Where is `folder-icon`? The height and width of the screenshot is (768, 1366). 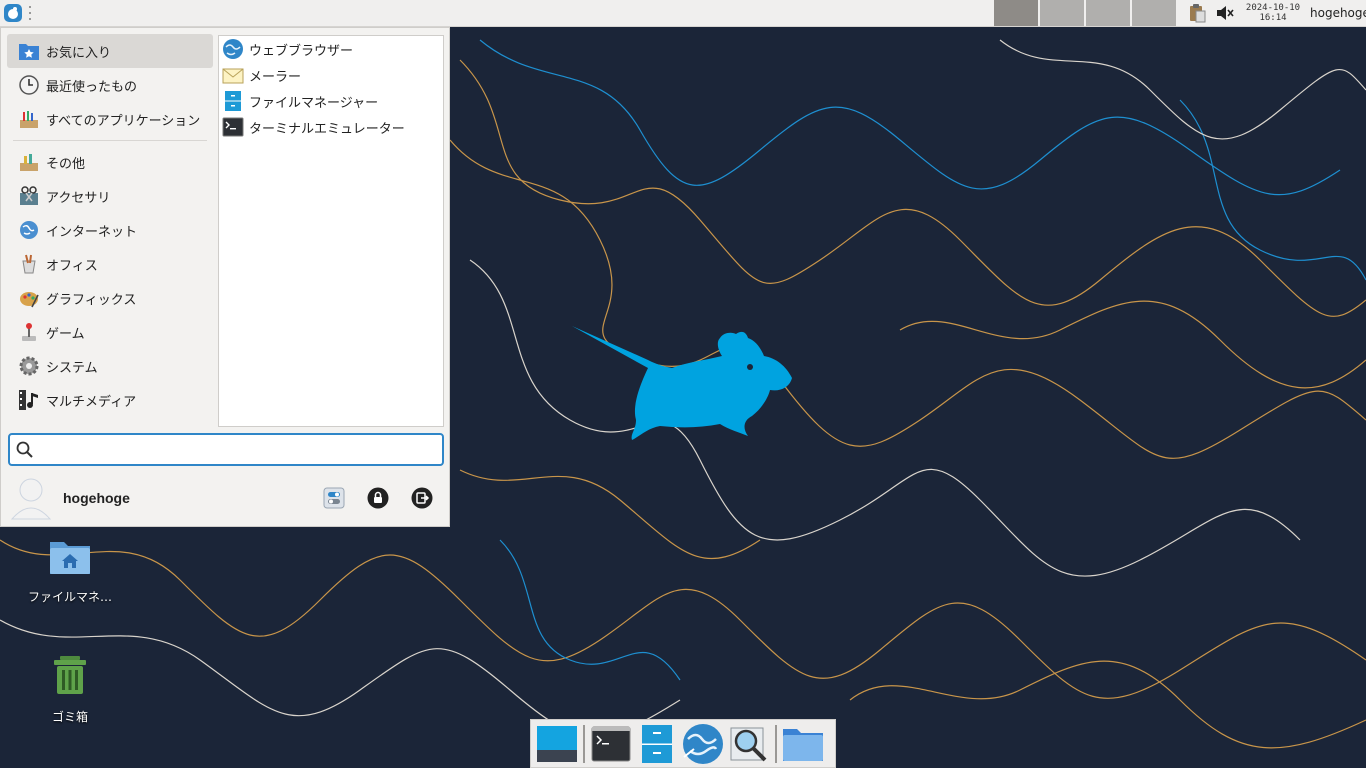 folder-icon is located at coordinates (803, 744).